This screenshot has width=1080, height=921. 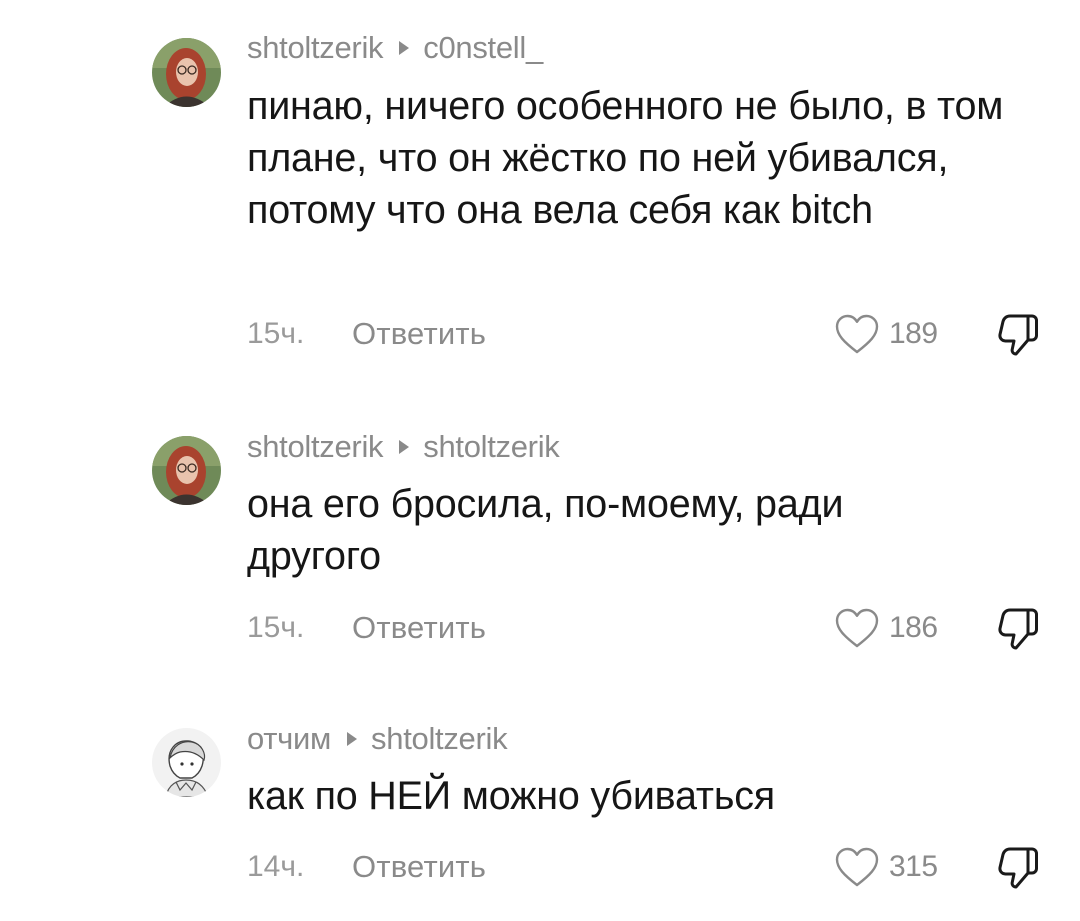 What do you see at coordinates (913, 866) in the screenshot?
I see `like-count: 315` at bounding box center [913, 866].